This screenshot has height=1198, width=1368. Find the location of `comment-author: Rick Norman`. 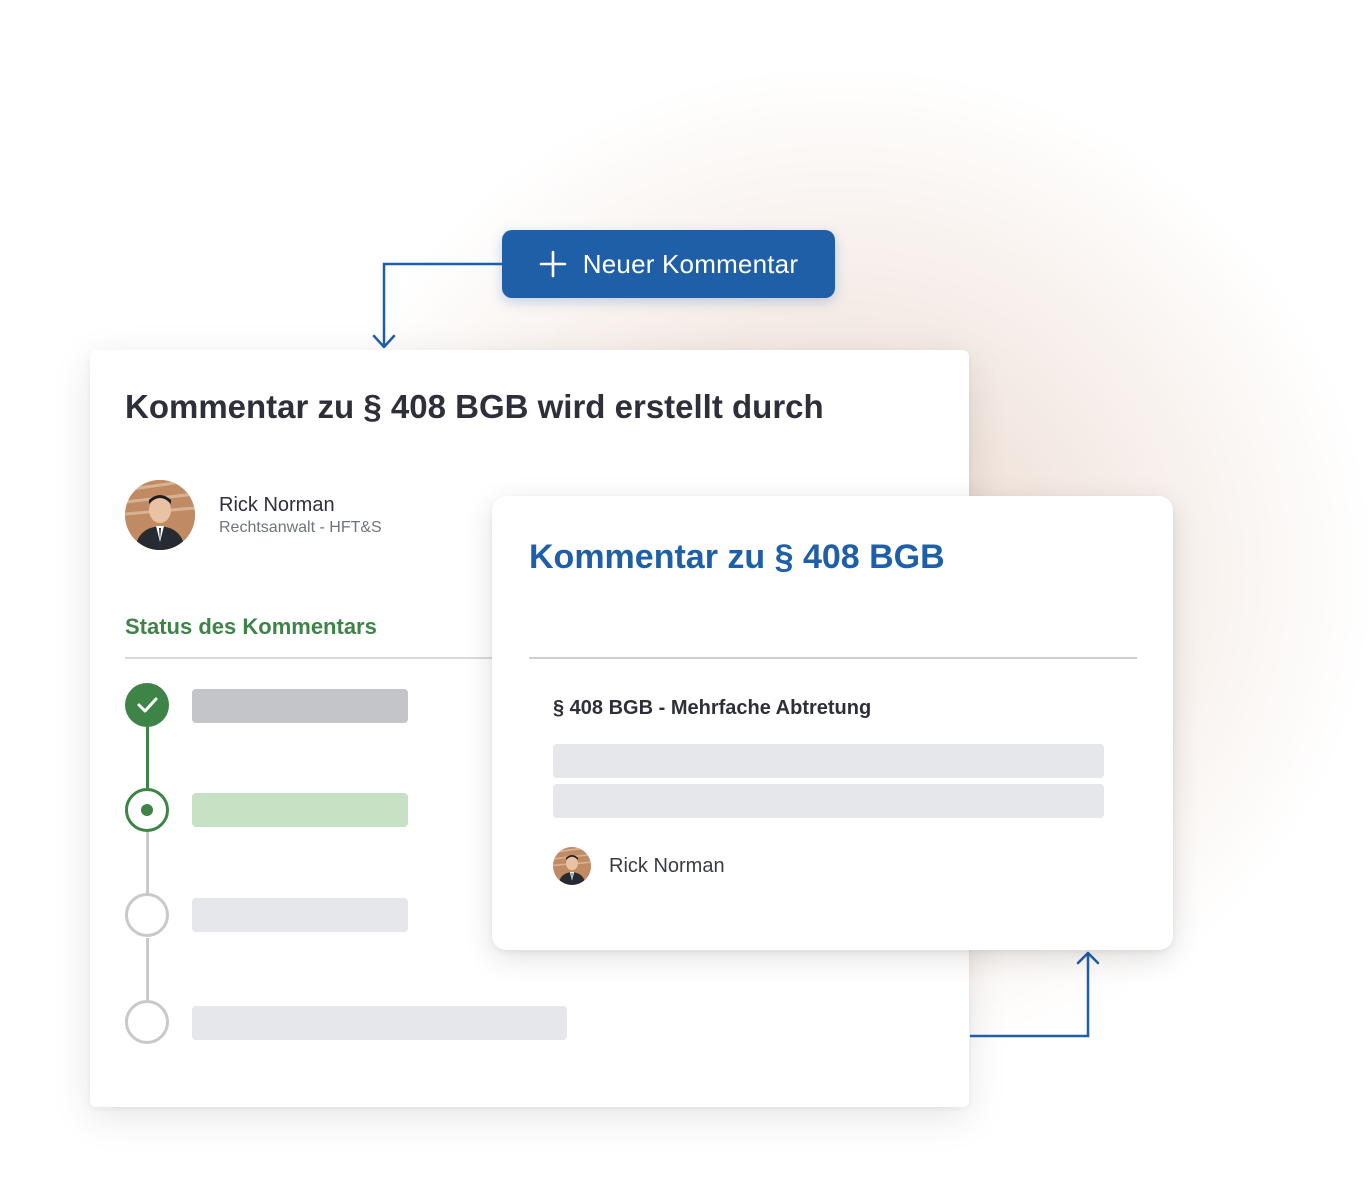

comment-author: Rick Norman is located at coordinates (639, 866).